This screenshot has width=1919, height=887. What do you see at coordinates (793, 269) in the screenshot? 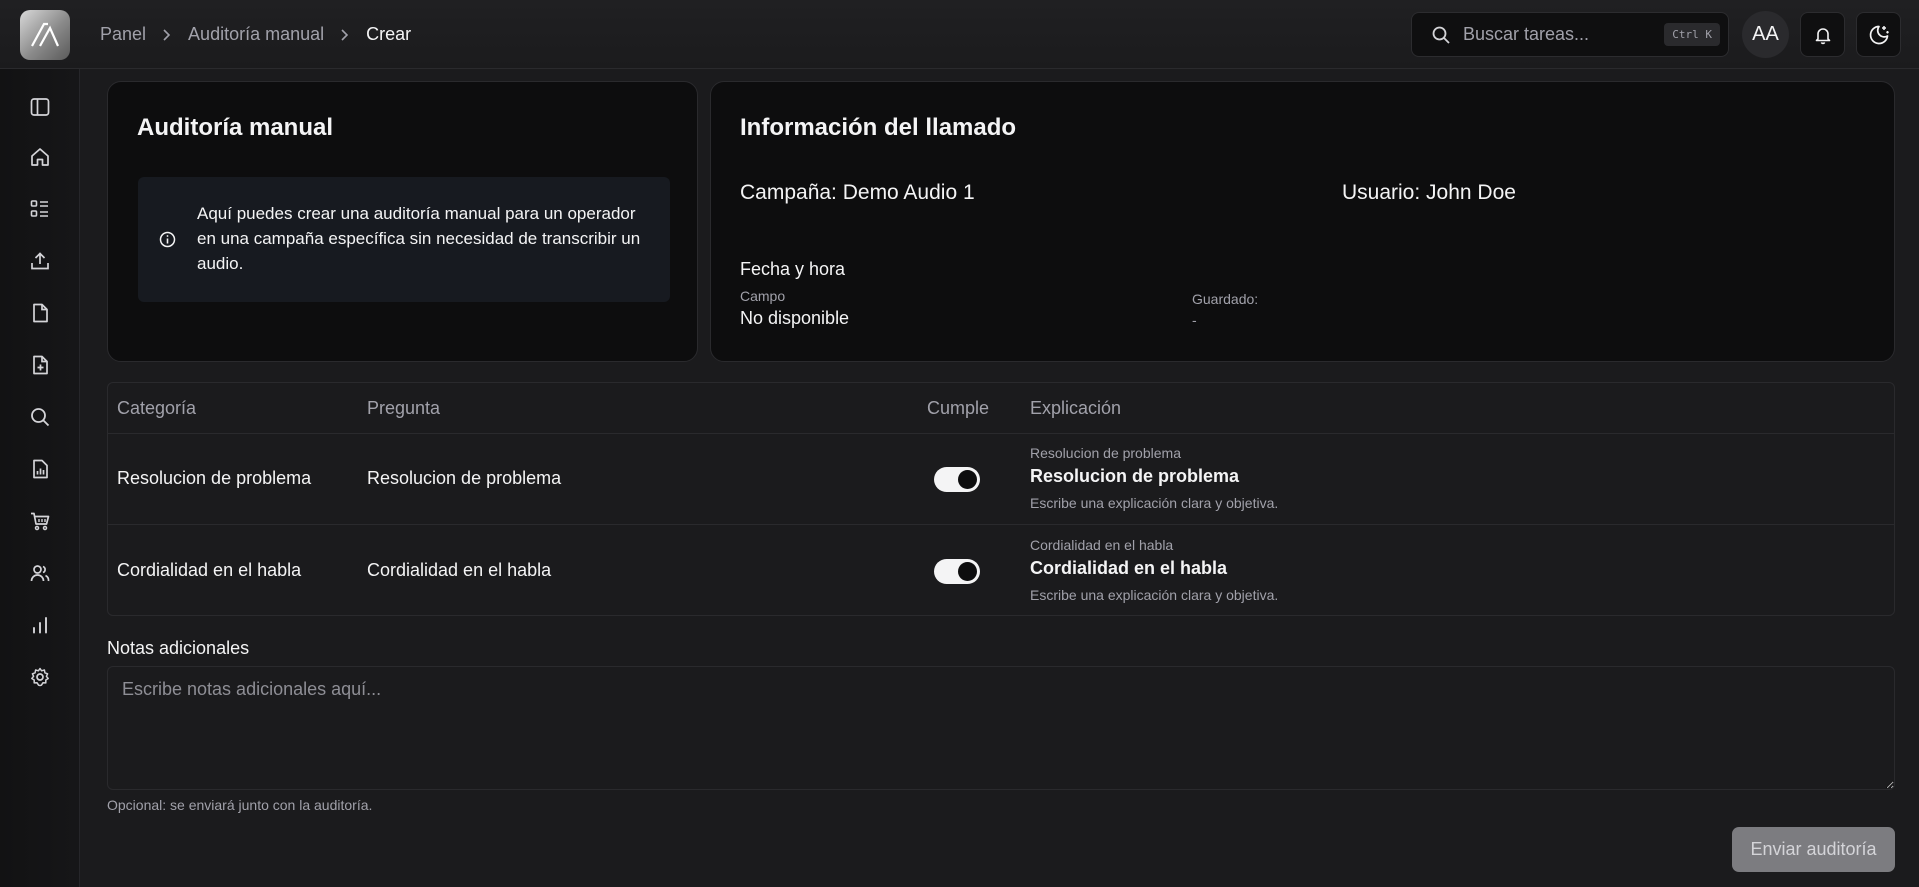
I see `datetime-label: Fecha y hora` at bounding box center [793, 269].